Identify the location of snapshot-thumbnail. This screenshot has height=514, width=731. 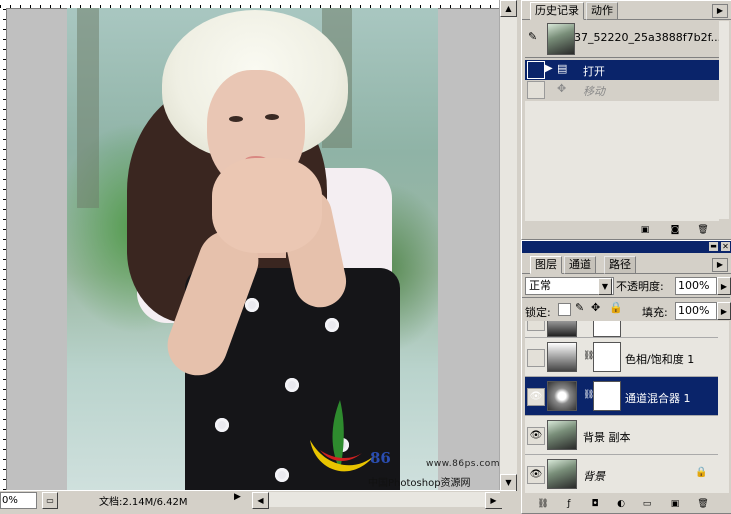
(561, 39).